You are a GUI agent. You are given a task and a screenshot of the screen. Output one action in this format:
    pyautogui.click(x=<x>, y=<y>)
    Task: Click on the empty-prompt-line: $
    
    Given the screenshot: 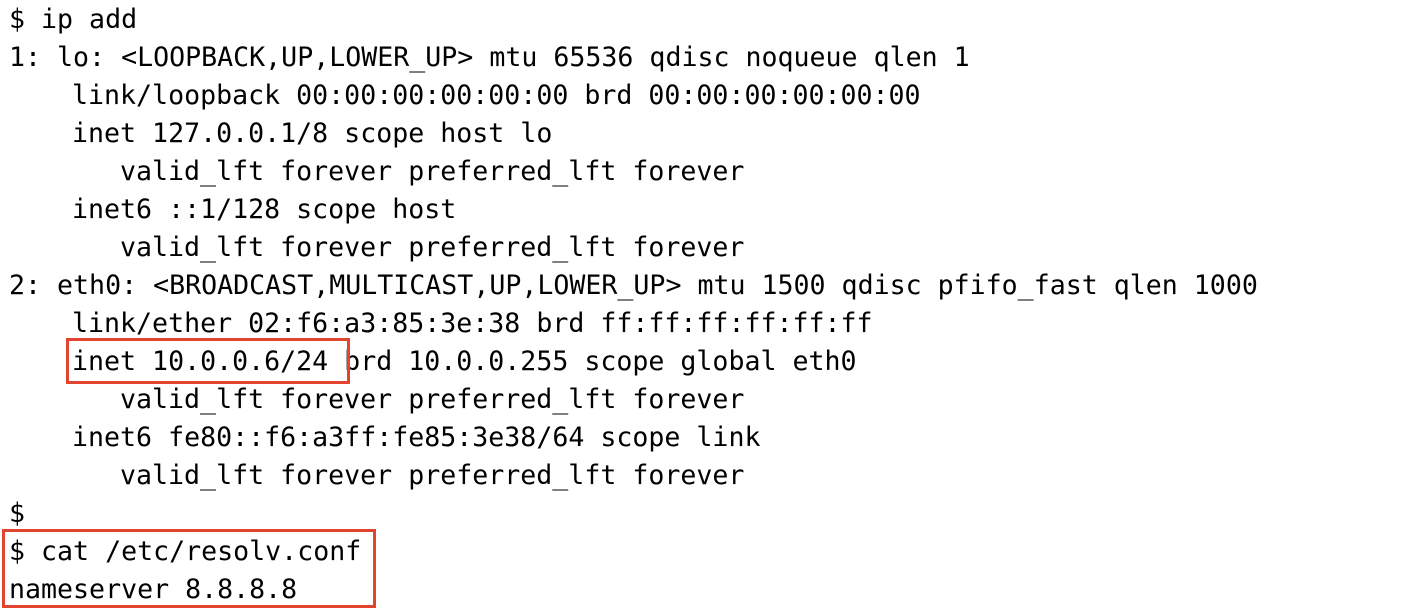 What is the action you would take?
    pyautogui.click(x=17, y=513)
    